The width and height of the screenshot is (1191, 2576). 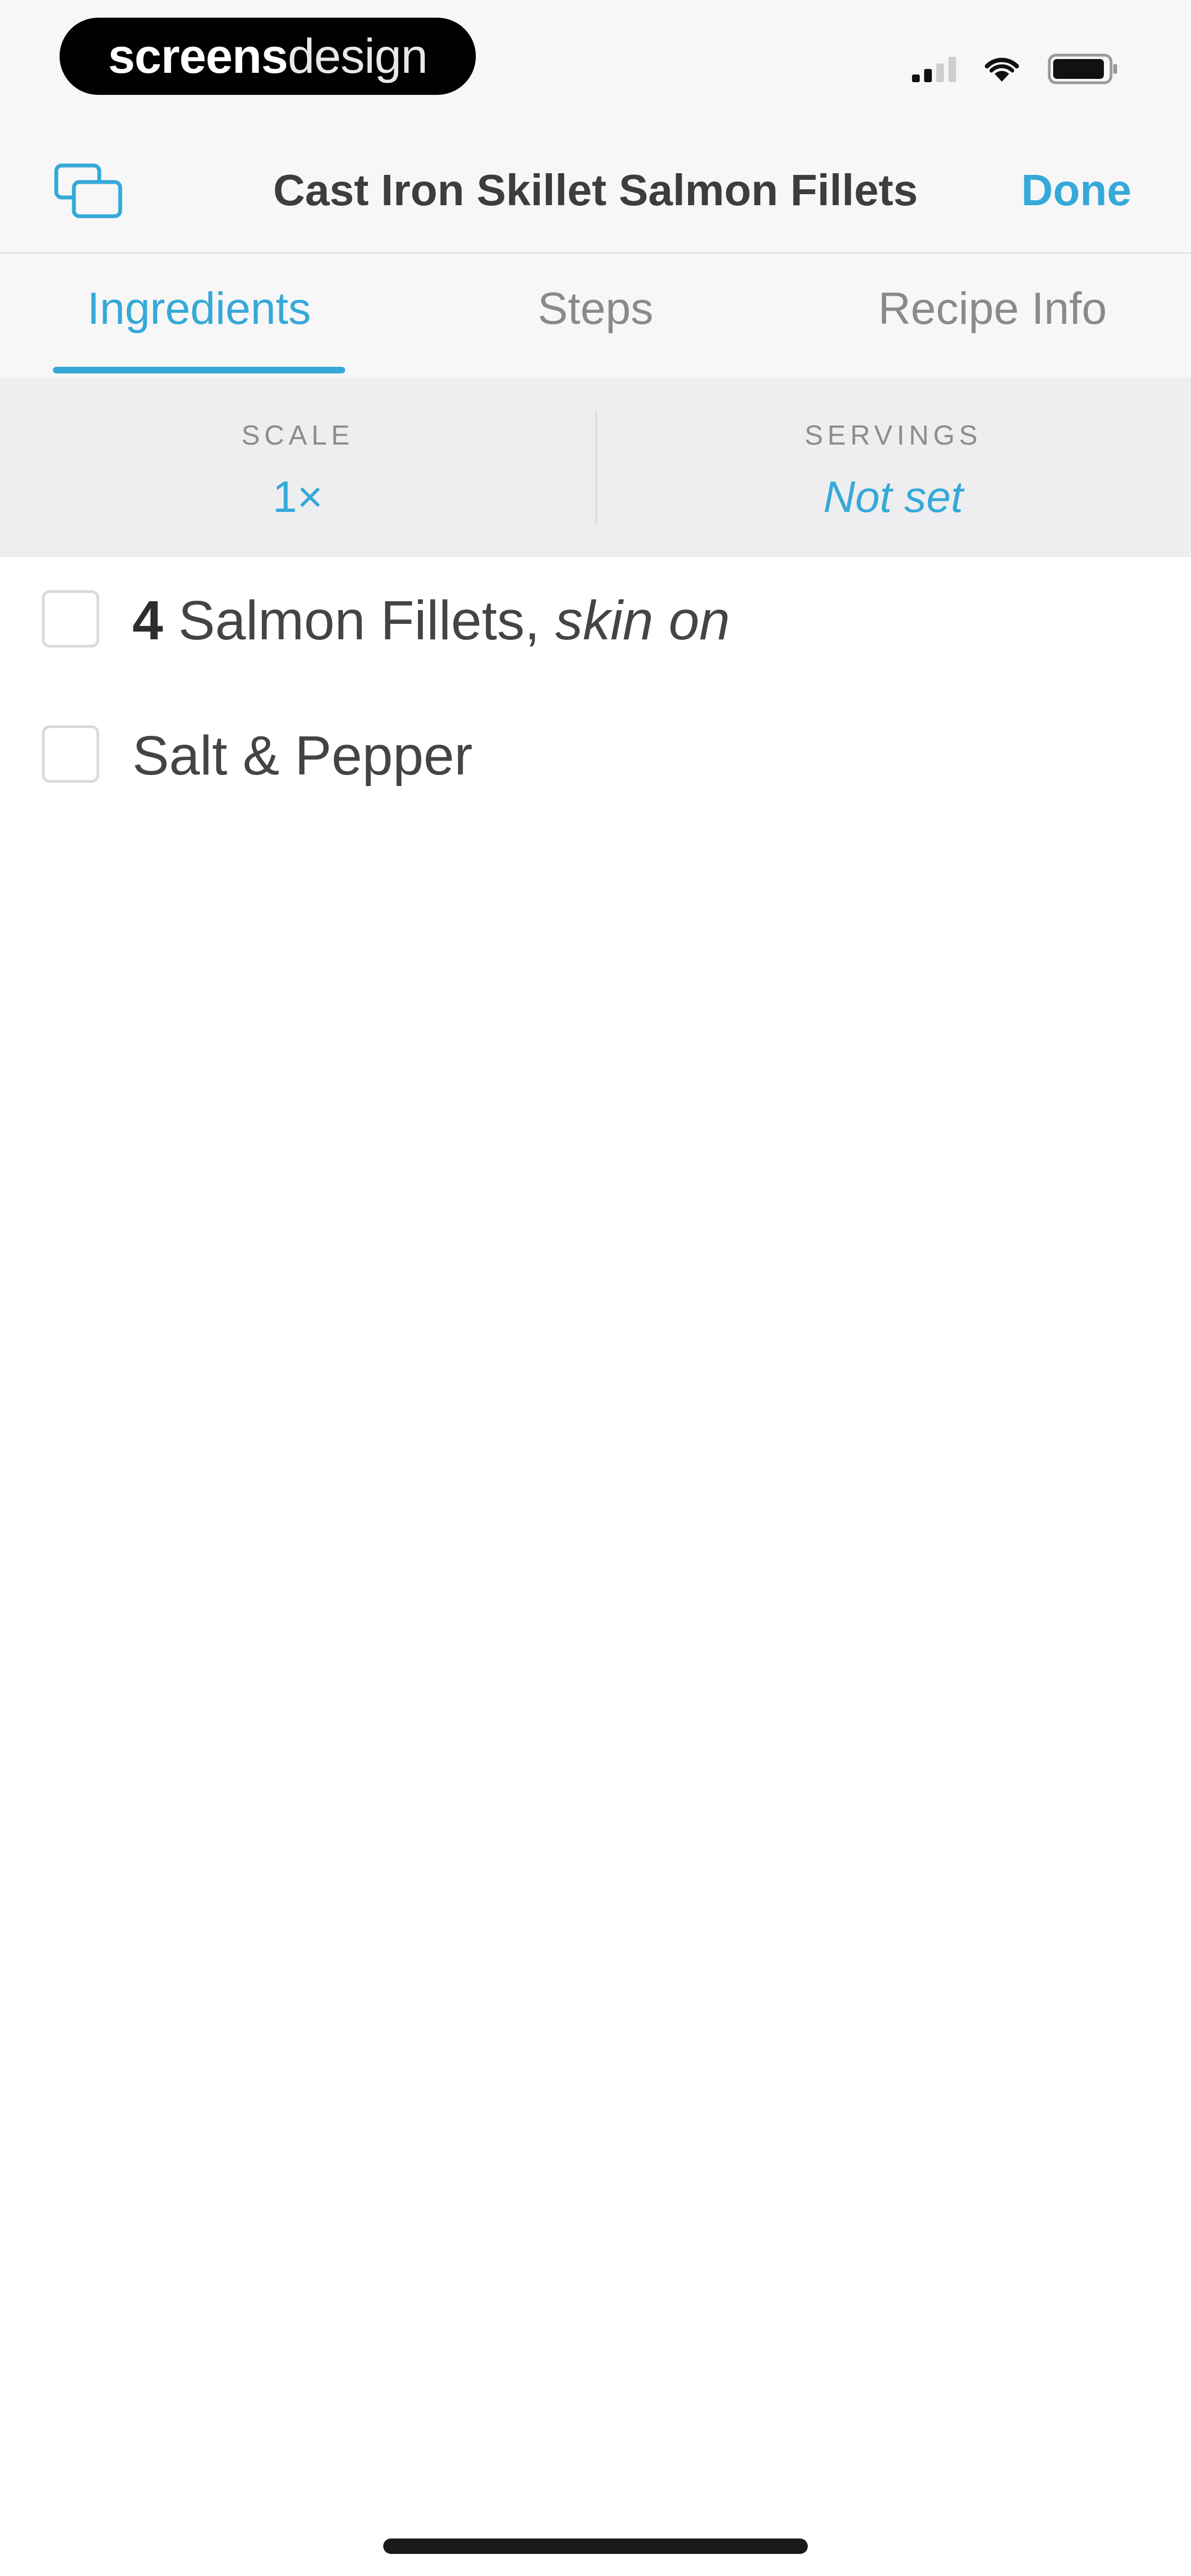 What do you see at coordinates (595, 63) in the screenshot?
I see `status-bar: screensdesign` at bounding box center [595, 63].